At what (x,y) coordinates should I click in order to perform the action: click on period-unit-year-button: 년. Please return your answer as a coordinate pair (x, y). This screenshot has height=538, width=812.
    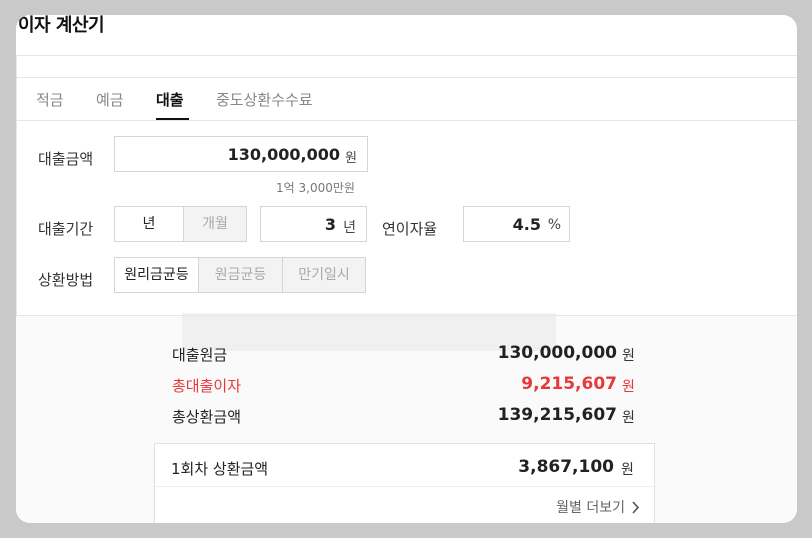
    Looking at the image, I should click on (149, 224).